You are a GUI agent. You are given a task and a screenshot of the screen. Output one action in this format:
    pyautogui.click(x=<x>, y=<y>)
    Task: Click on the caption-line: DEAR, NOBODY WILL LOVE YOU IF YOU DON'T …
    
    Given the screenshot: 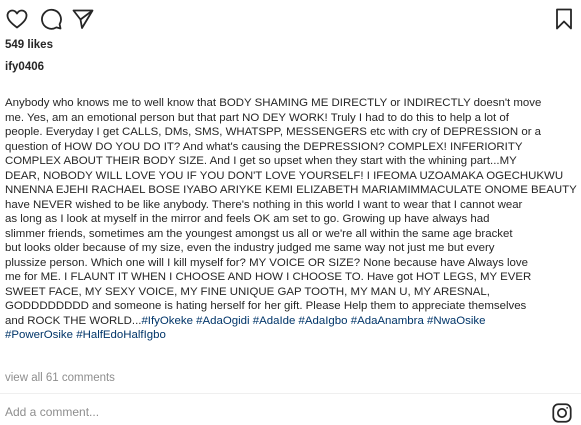 What is the action you would take?
    pyautogui.click(x=284, y=175)
    